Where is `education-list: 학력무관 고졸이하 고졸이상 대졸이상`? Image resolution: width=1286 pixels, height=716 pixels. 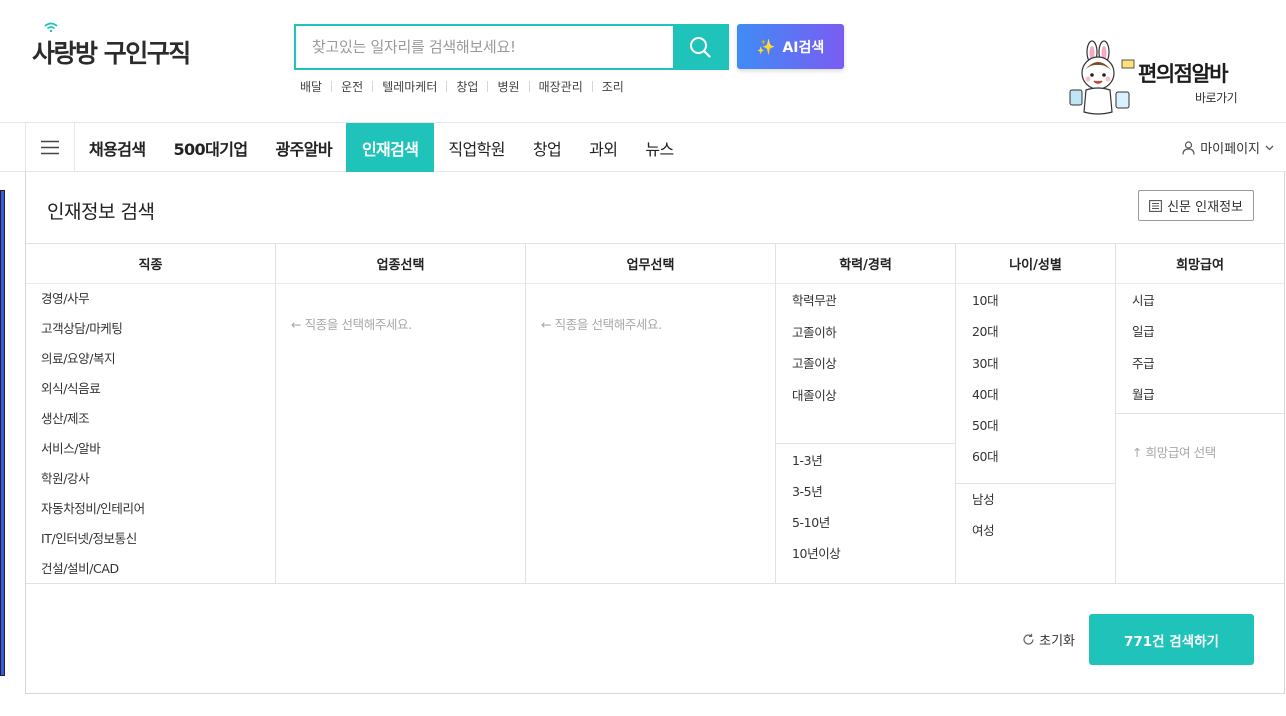
education-list: 학력무관 고졸이하 고졸이상 대졸이상 is located at coordinates (814, 348).